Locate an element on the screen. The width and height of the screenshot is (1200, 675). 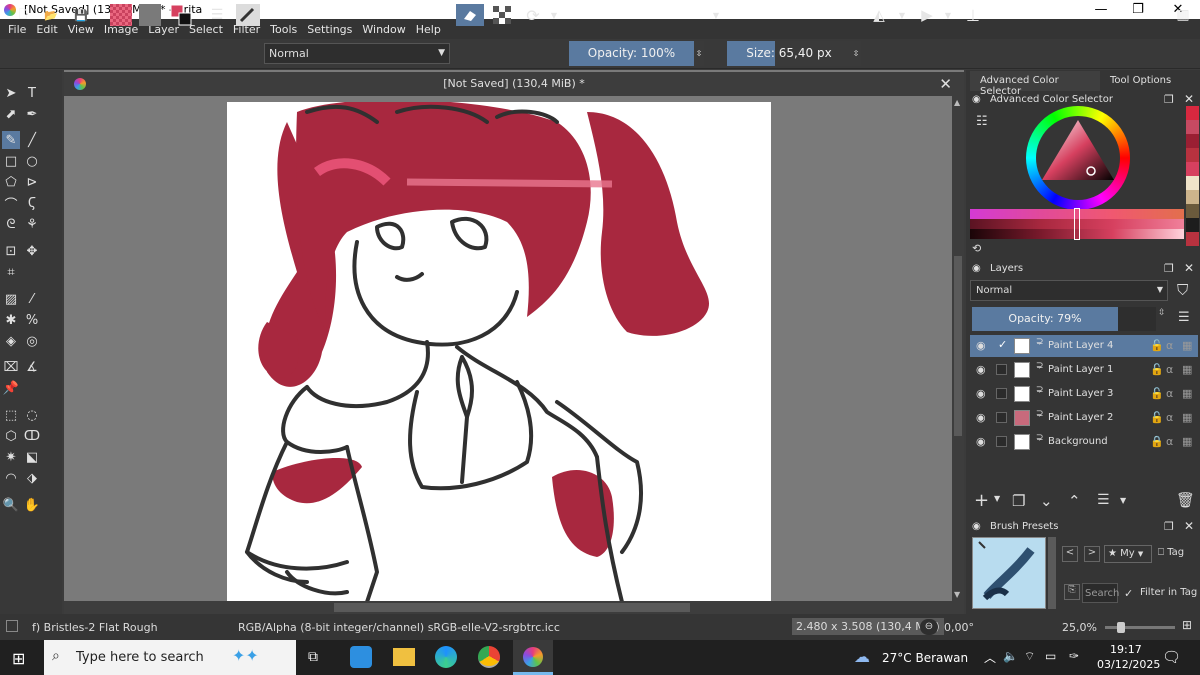
horizontal-scrollbar is located at coordinates (514, 607).